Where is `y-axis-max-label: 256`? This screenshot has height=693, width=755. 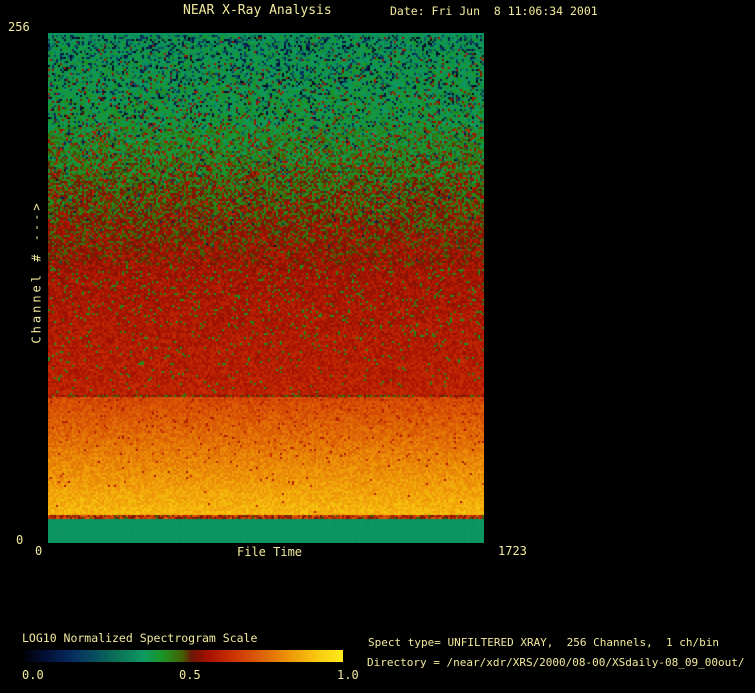 y-axis-max-label: 256 is located at coordinates (19, 27).